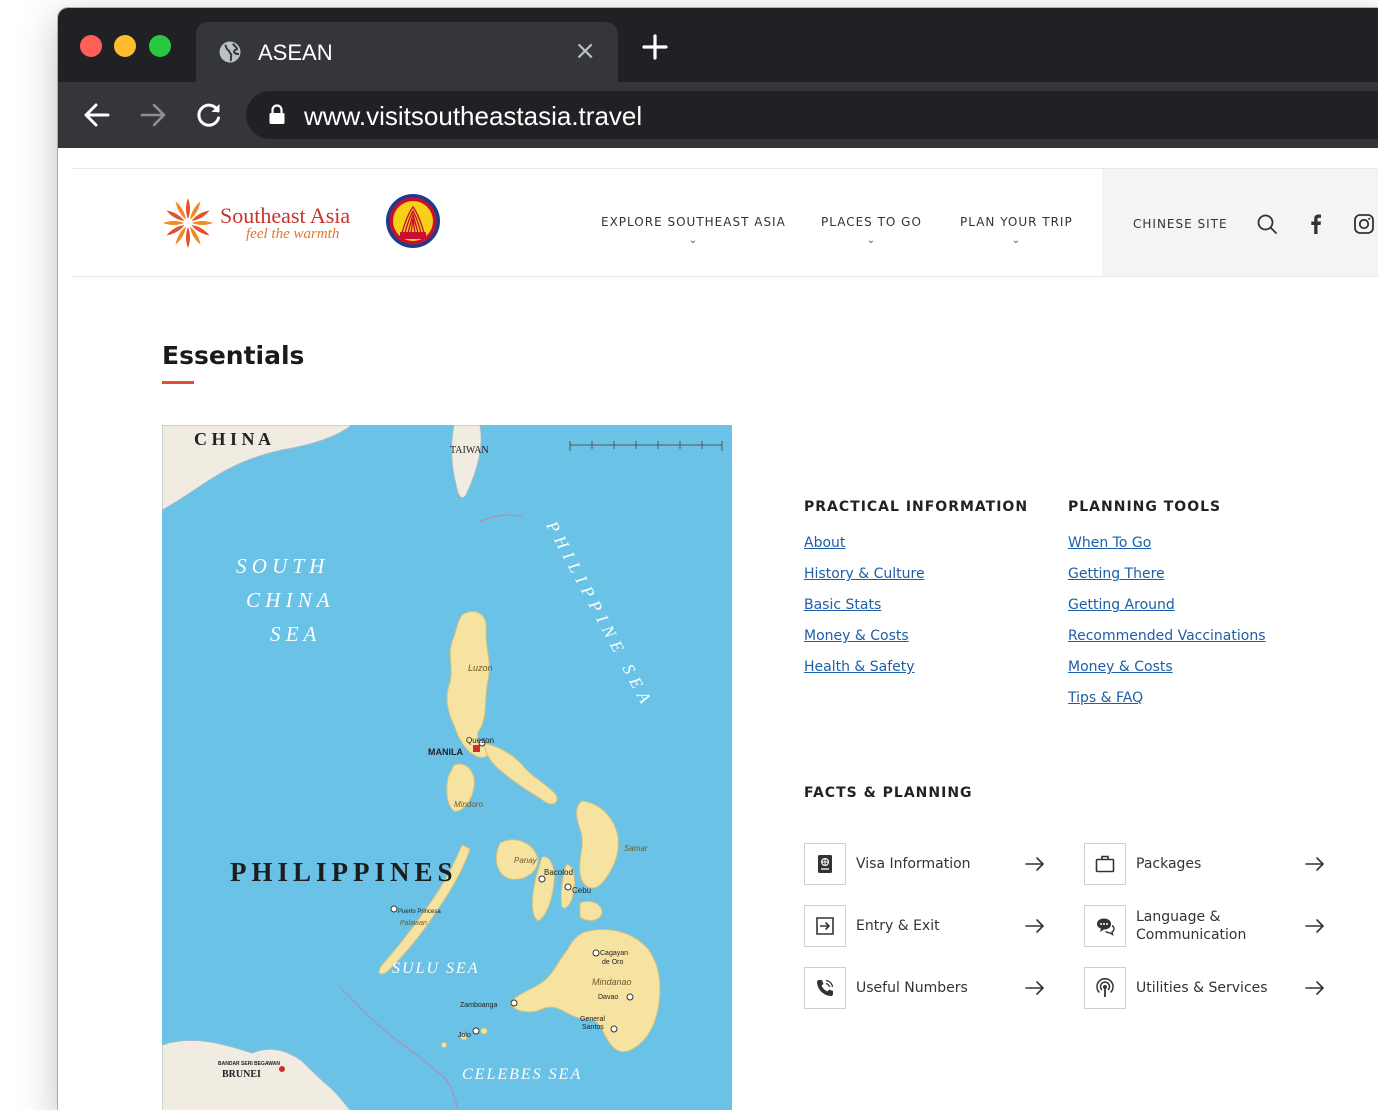 Image resolution: width=1378 pixels, height=1110 pixels. What do you see at coordinates (1191, 926) in the screenshot?
I see `fact-label: Language & Communication` at bounding box center [1191, 926].